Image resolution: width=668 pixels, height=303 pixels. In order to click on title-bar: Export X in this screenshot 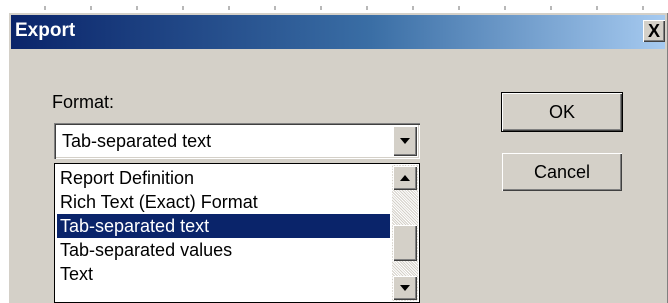, I will do `click(338, 32)`.